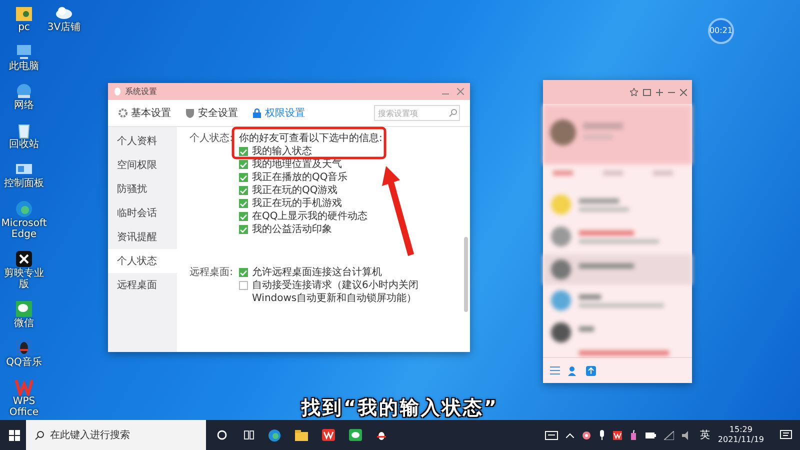 Image resolution: width=800 pixels, height=450 pixels. What do you see at coordinates (210, 139) in the screenshot?
I see `section-label: 个人状态:` at bounding box center [210, 139].